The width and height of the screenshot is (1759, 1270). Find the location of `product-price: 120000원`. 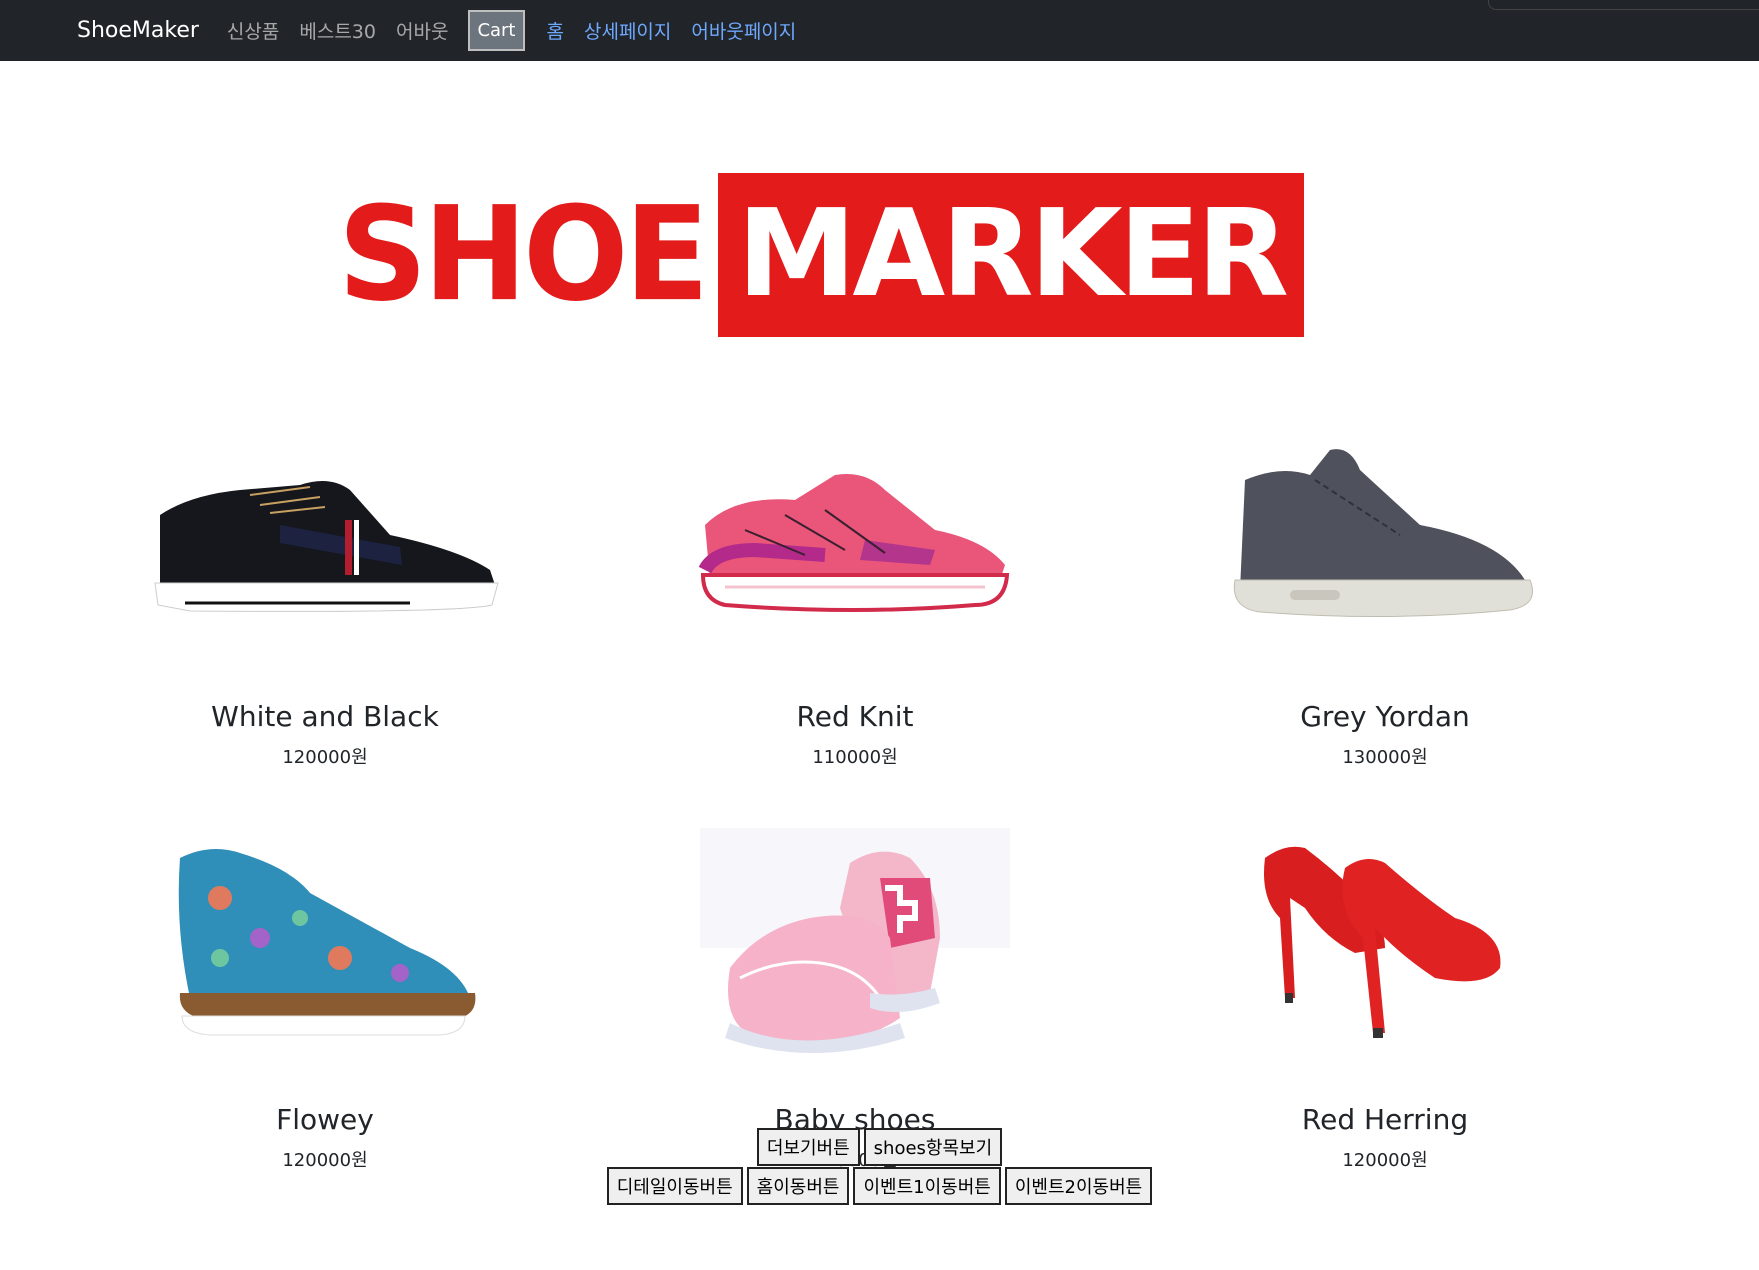

product-price: 120000원 is located at coordinates (325, 757).